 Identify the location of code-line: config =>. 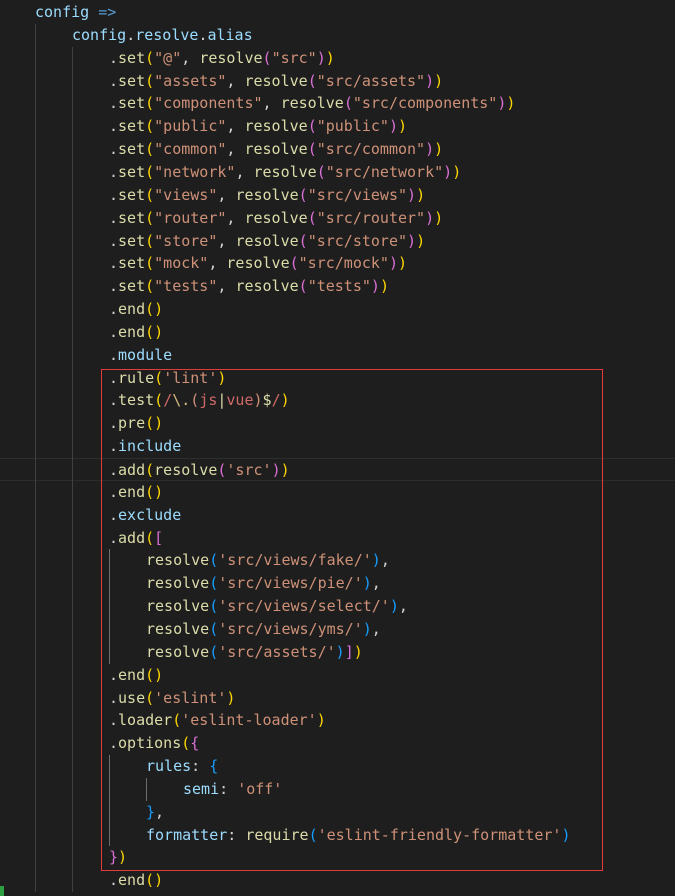
(337, 12).